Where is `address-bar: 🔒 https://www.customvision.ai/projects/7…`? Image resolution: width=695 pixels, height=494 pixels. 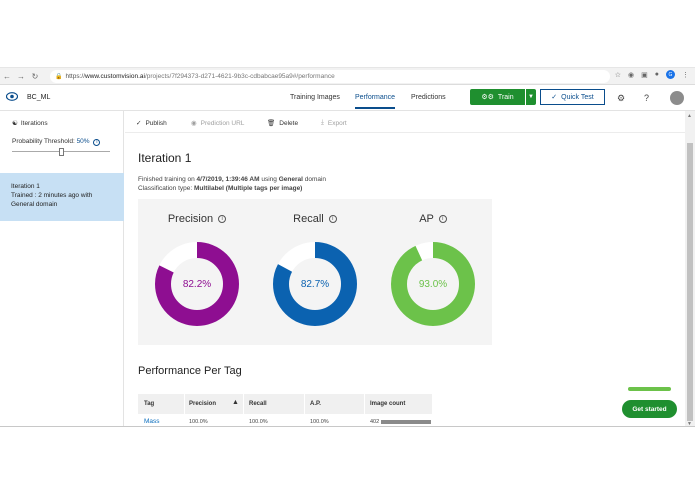
address-bar: 🔒 https://www.customvision.ai/projects/7… is located at coordinates (330, 76).